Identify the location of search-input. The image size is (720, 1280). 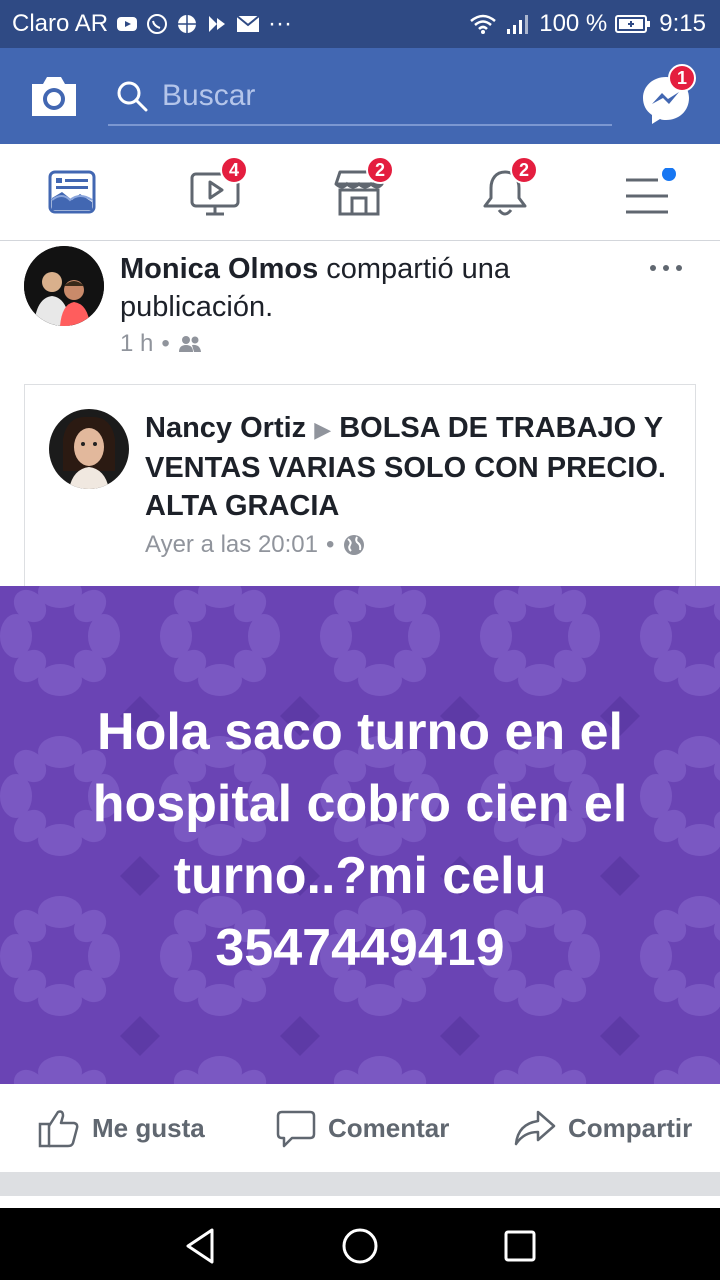
(362, 96).